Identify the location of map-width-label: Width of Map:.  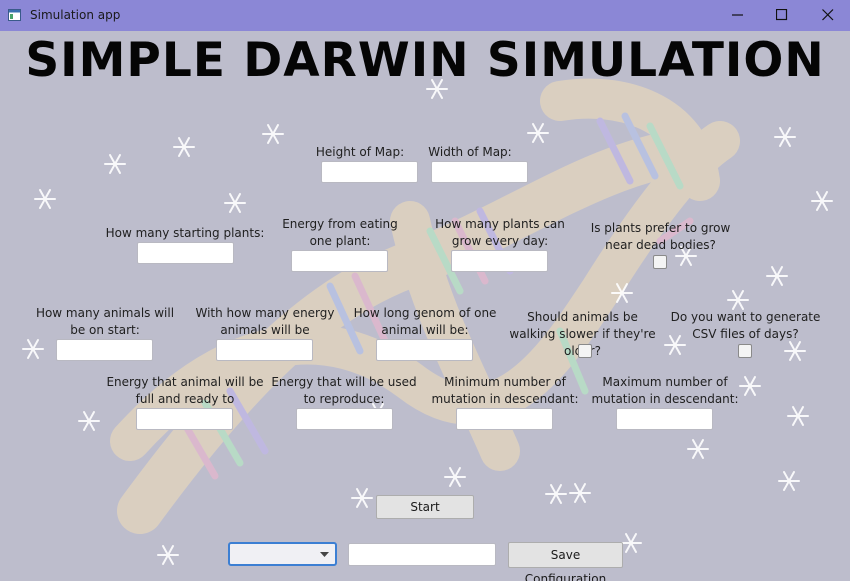
(470, 152).